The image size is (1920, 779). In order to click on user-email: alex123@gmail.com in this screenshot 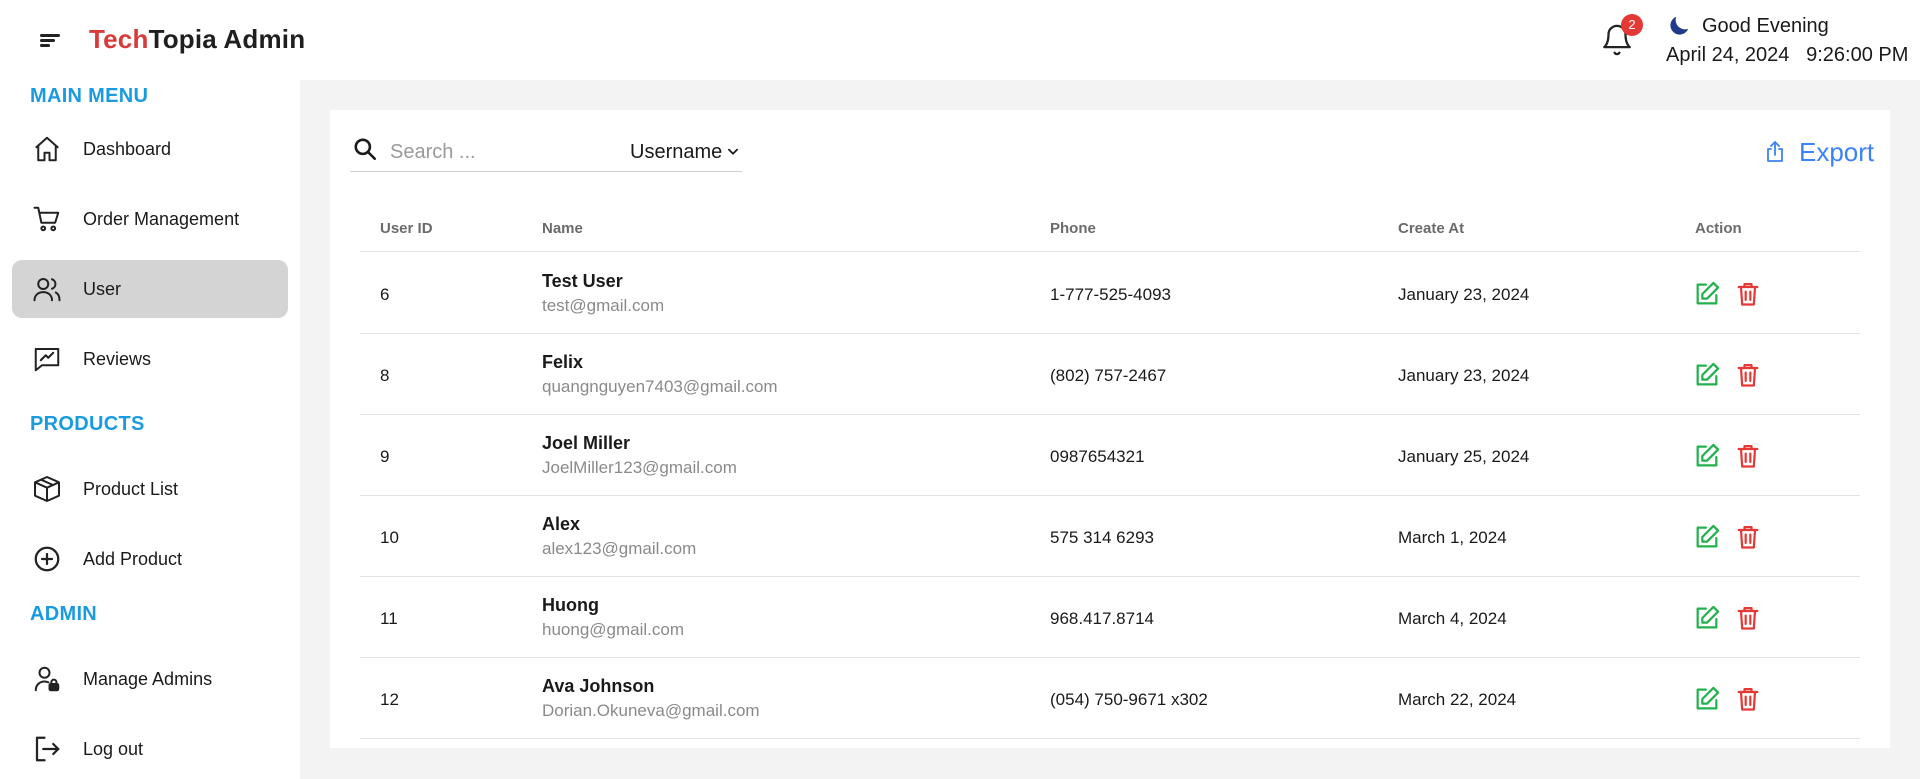, I will do `click(619, 548)`.